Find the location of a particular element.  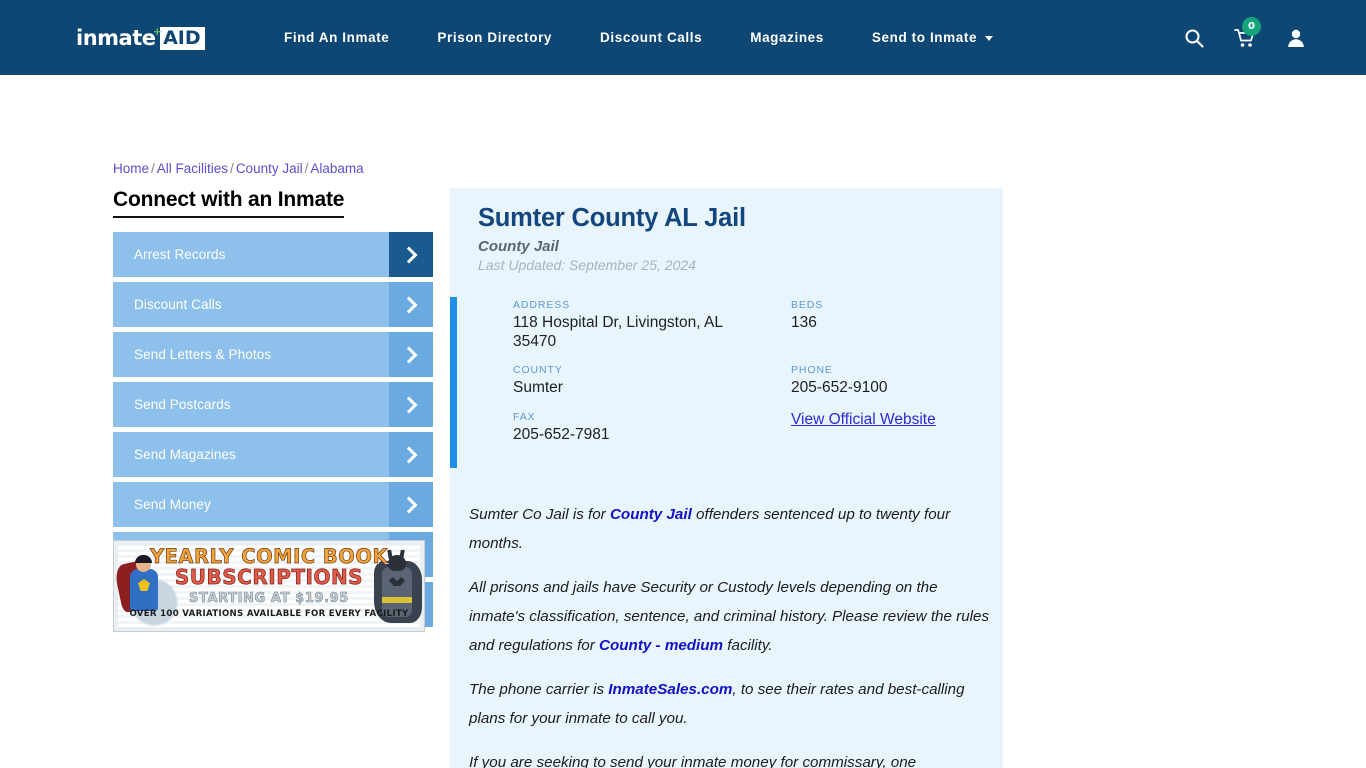

info-beds-value: 136 is located at coordinates (804, 322).